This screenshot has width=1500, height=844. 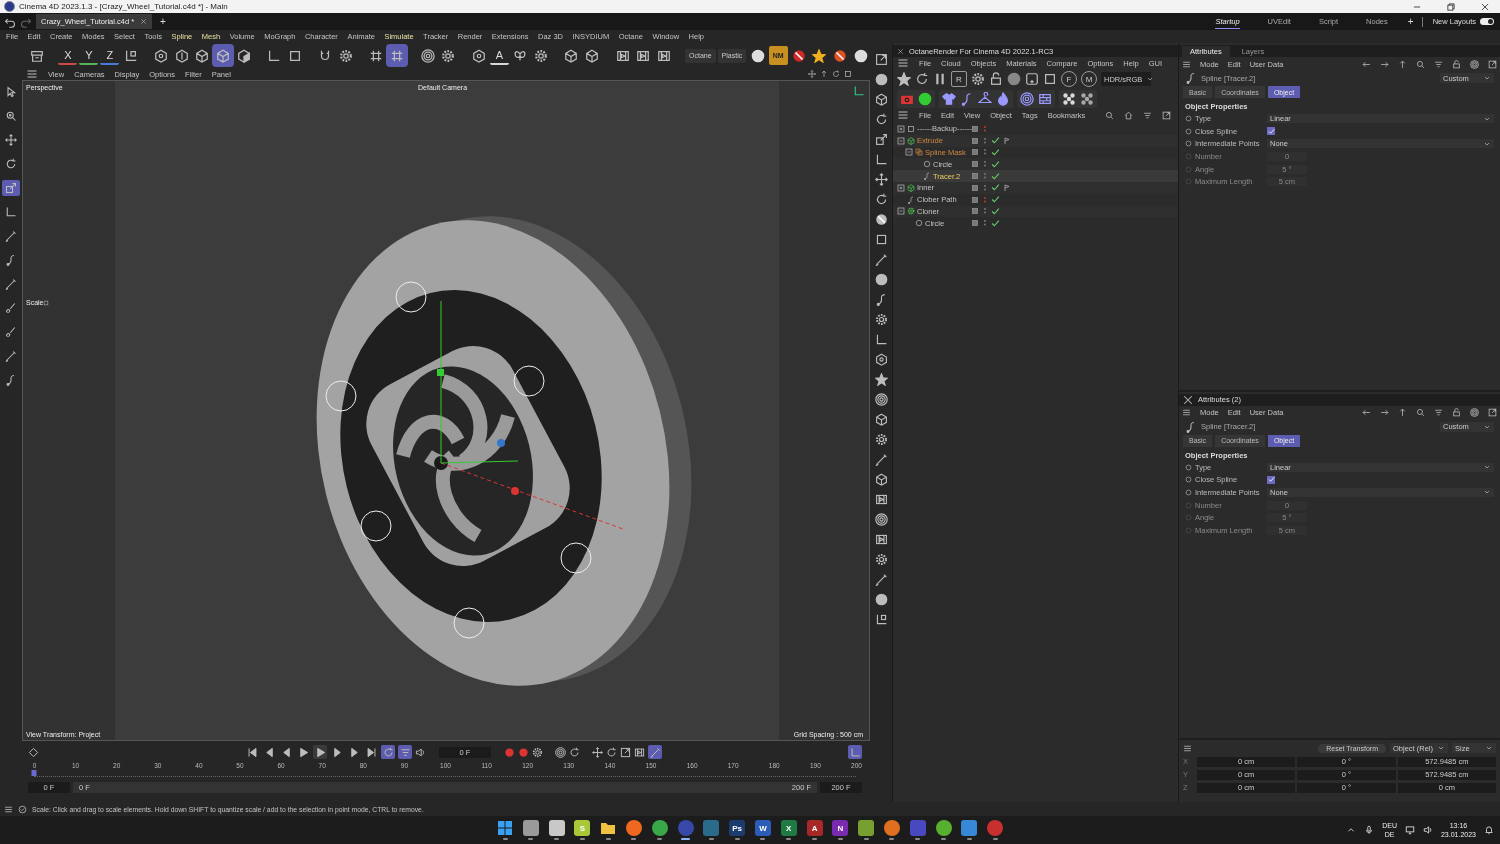 What do you see at coordinates (1410, 21) in the screenshot?
I see `add-layout-button: +` at bounding box center [1410, 21].